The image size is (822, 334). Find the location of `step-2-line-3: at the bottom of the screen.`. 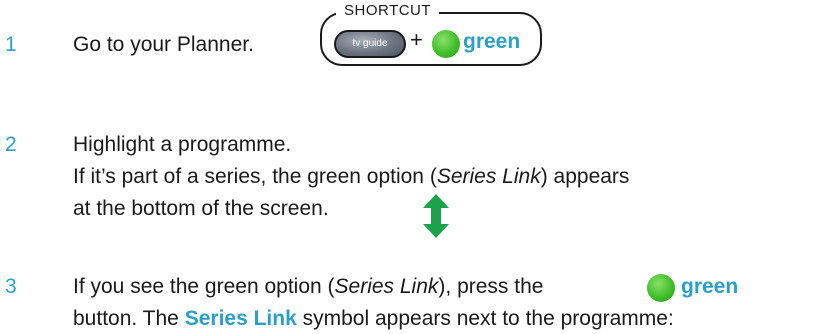

step-2-line-3: at the bottom of the screen. is located at coordinates (201, 208).